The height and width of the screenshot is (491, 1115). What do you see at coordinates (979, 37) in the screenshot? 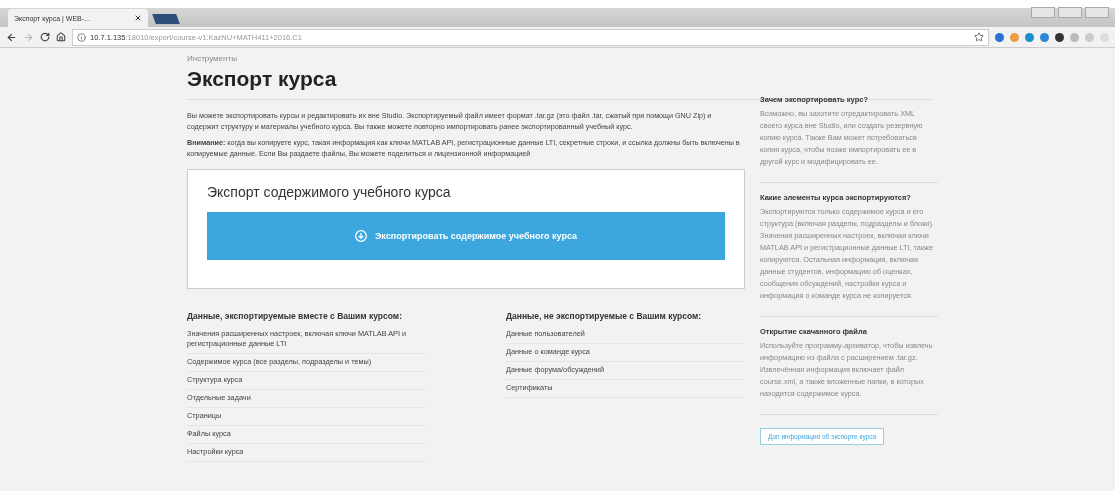
I see `star-icon` at bounding box center [979, 37].